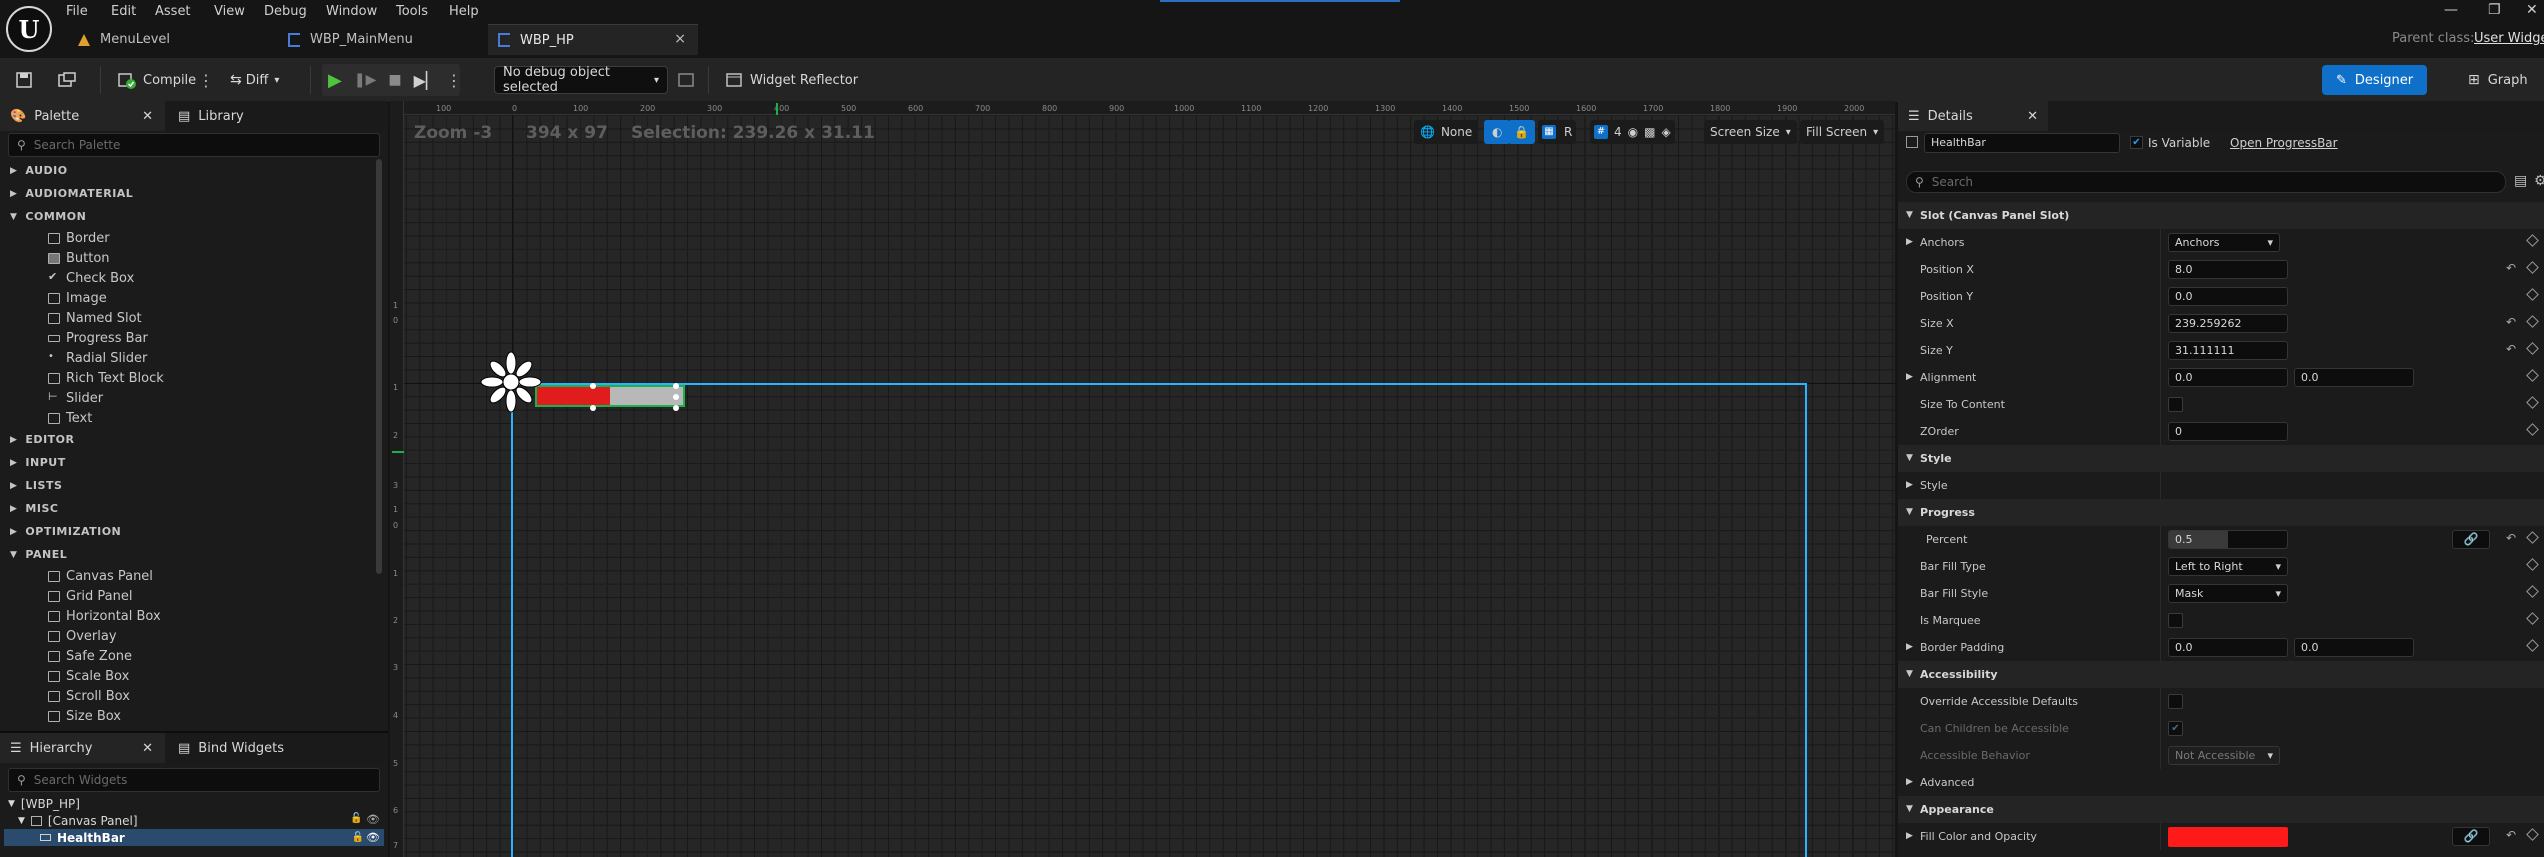  What do you see at coordinates (194, 145) in the screenshot?
I see `palette-search-input: ⚲ Search Palette` at bounding box center [194, 145].